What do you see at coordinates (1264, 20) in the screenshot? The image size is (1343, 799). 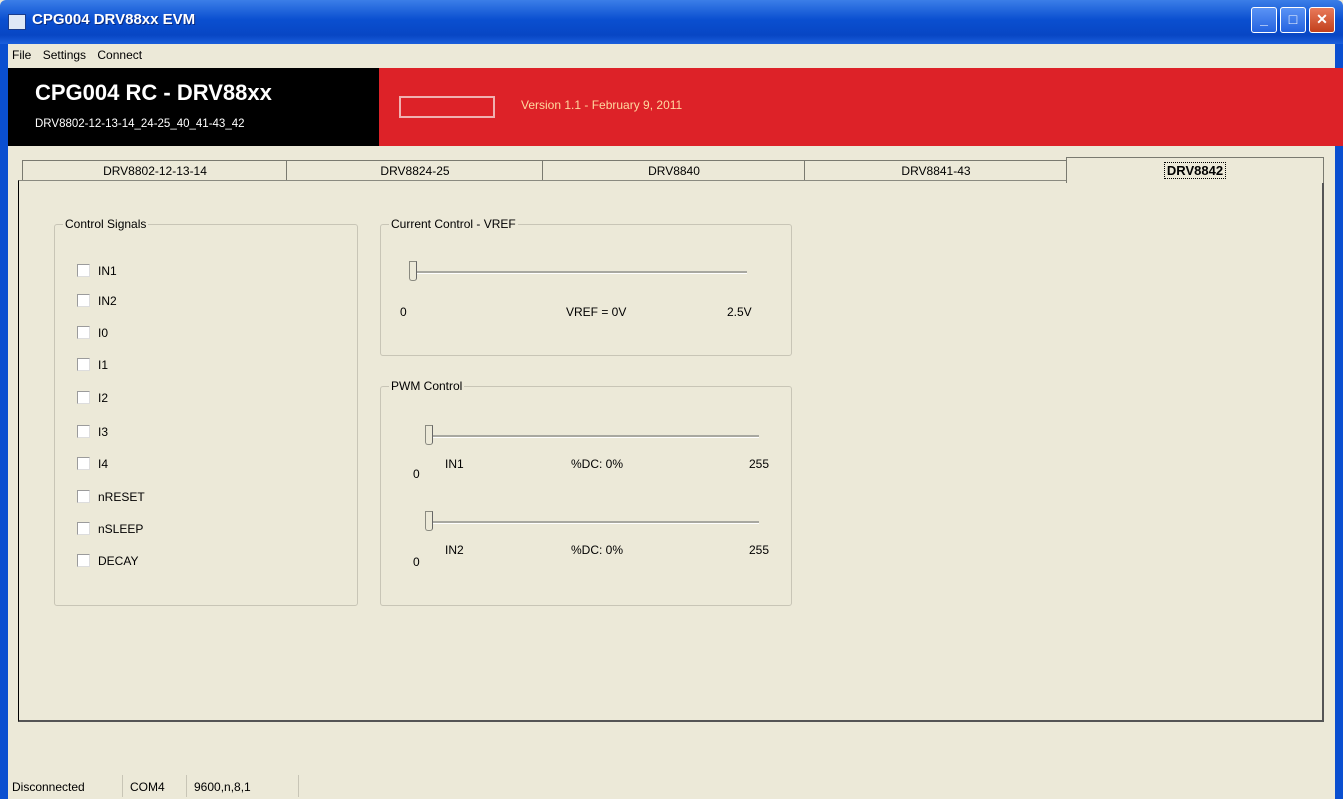 I see `minimize-button: _` at bounding box center [1264, 20].